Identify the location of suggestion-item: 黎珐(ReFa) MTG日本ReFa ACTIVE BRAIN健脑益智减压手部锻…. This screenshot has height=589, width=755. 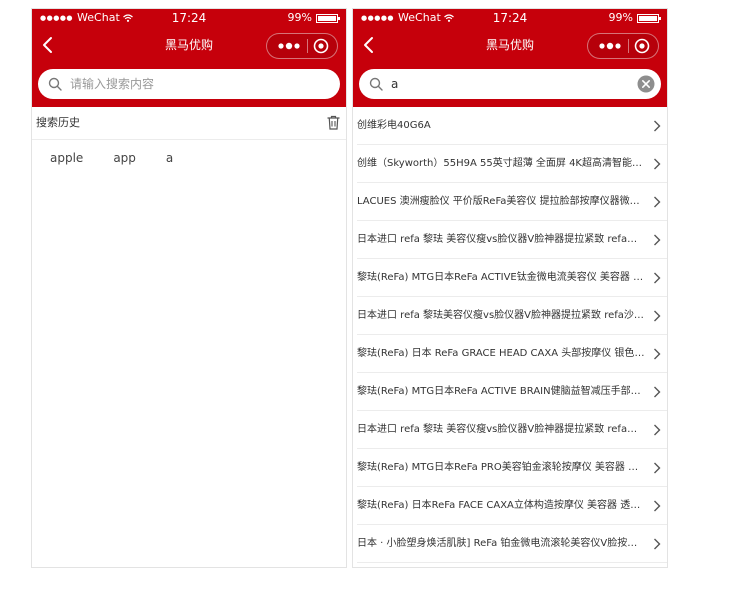
(512, 392).